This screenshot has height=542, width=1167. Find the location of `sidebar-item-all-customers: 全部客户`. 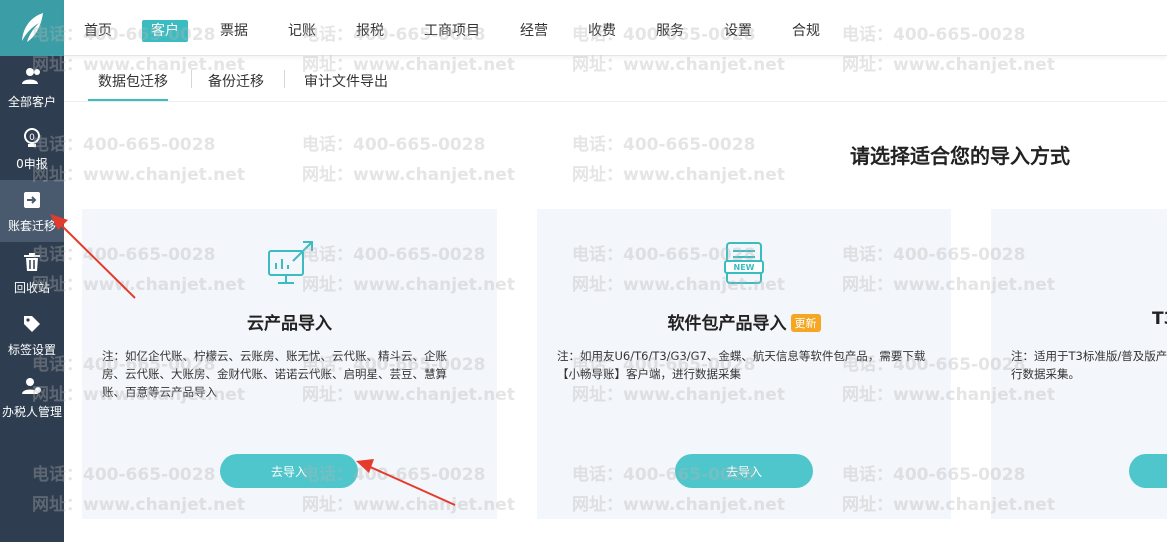

sidebar-item-all-customers: 全部客户 is located at coordinates (32, 87).